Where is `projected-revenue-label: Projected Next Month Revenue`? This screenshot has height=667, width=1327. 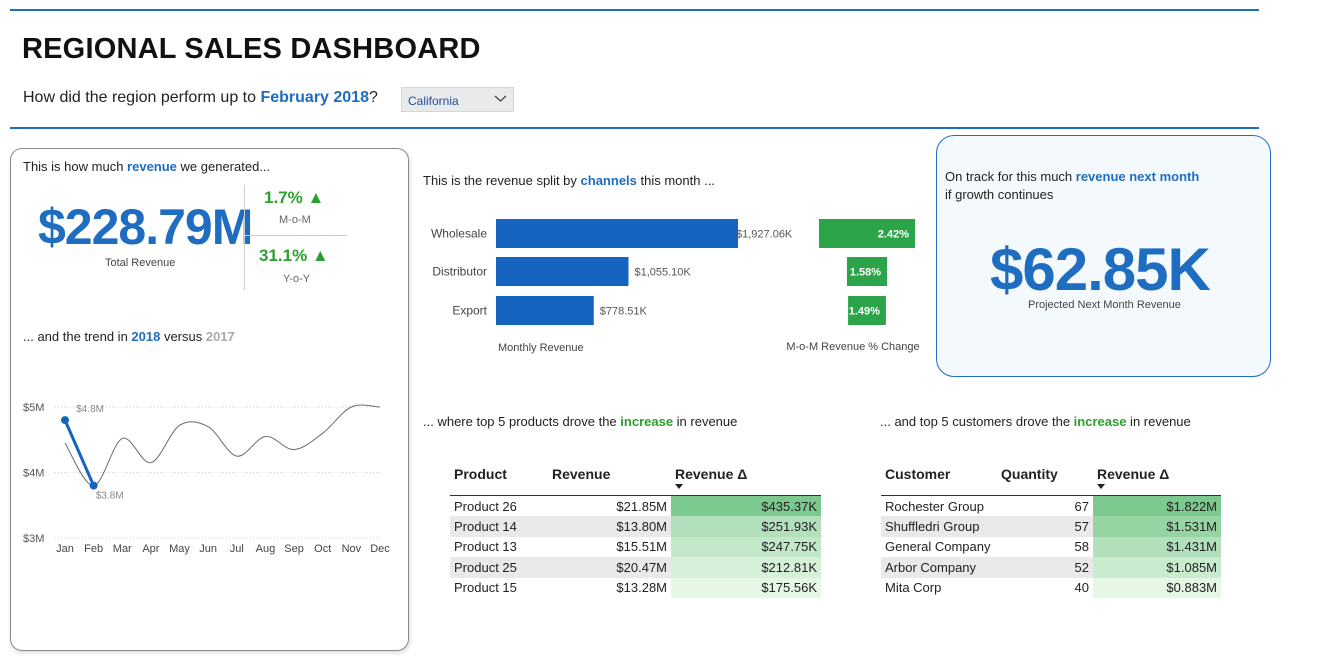
projected-revenue-label: Projected Next Month Revenue is located at coordinates (1104, 305).